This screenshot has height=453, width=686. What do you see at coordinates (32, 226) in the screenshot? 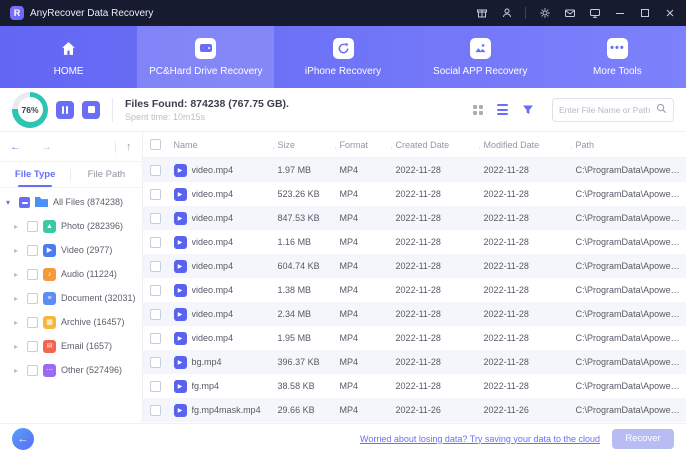
I see `photo-checkbox` at bounding box center [32, 226].